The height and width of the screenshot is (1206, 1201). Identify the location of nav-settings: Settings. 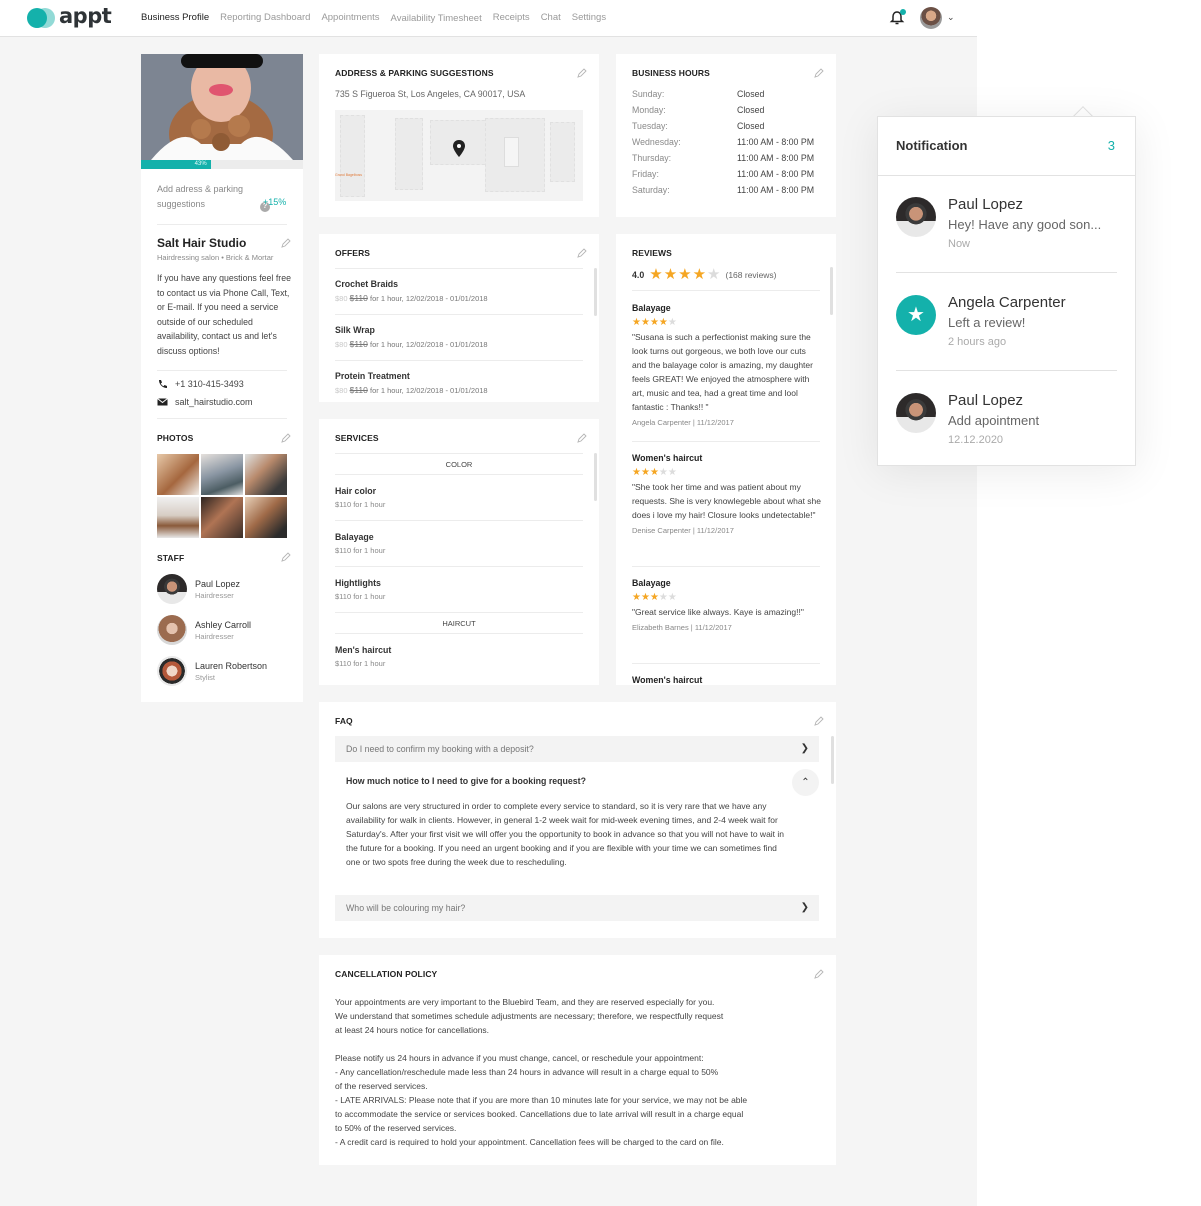
(589, 17).